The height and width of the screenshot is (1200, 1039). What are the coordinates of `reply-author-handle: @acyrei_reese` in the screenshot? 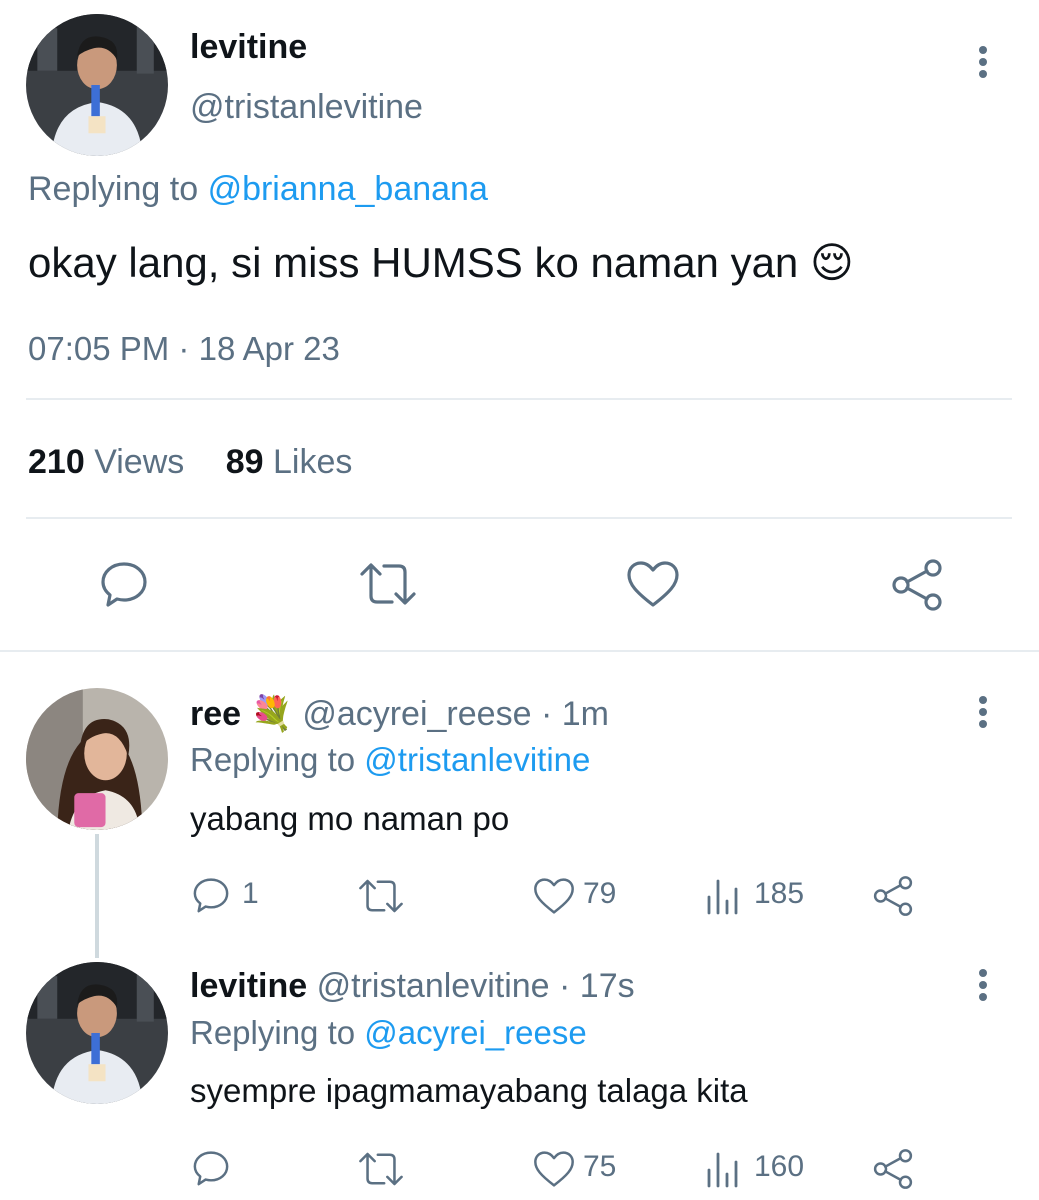 It's located at (416, 714).